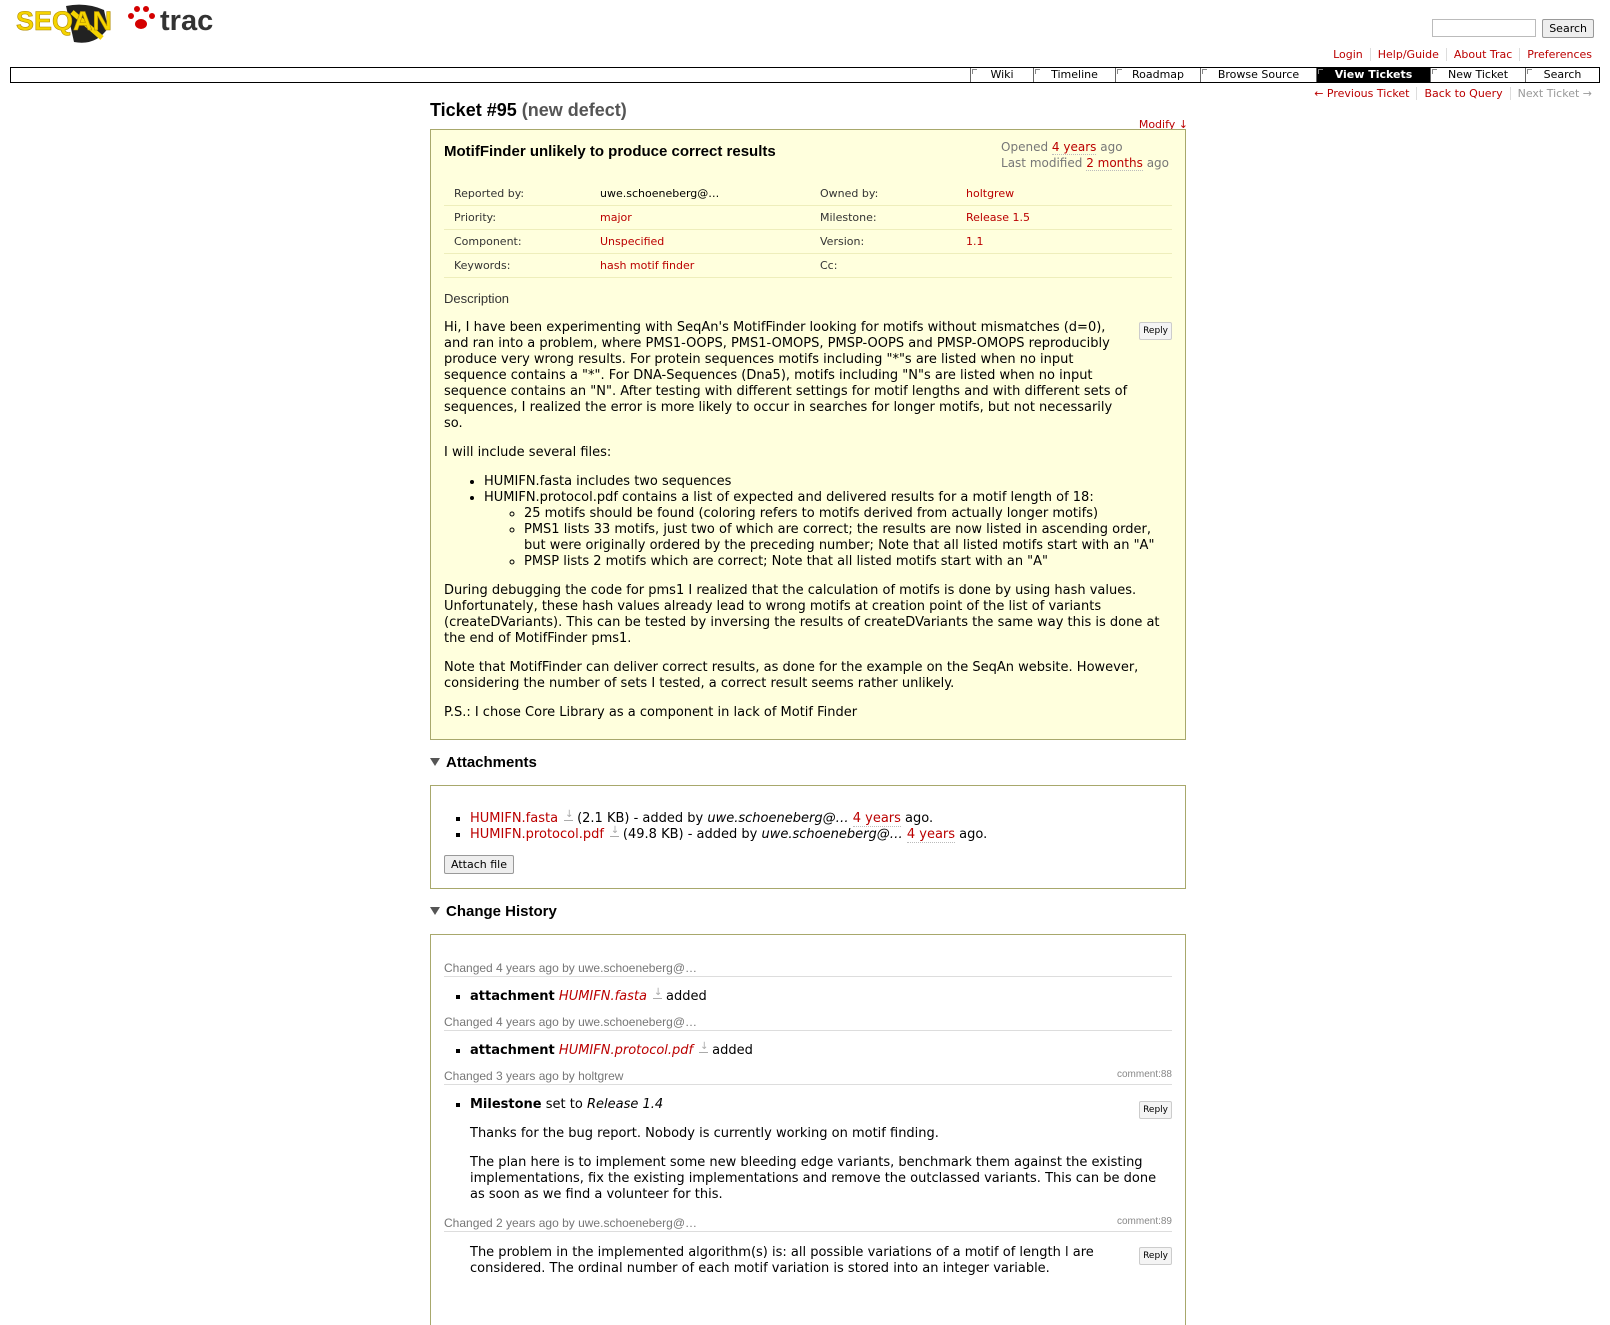 The width and height of the screenshot is (1610, 1325). I want to click on back-to-query-link: Back to Query, so click(1463, 93).